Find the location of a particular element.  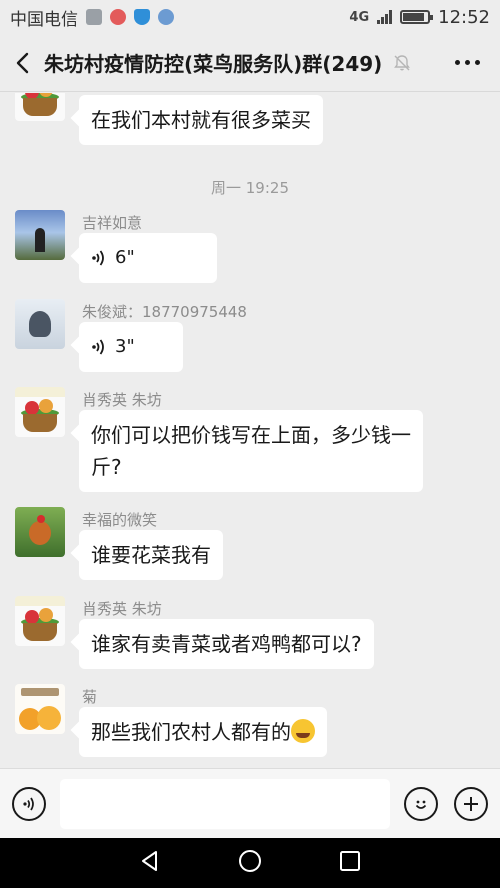

message-bubble: 你们可以把价钱写在上面，多少钱一斤? is located at coordinates (251, 451).